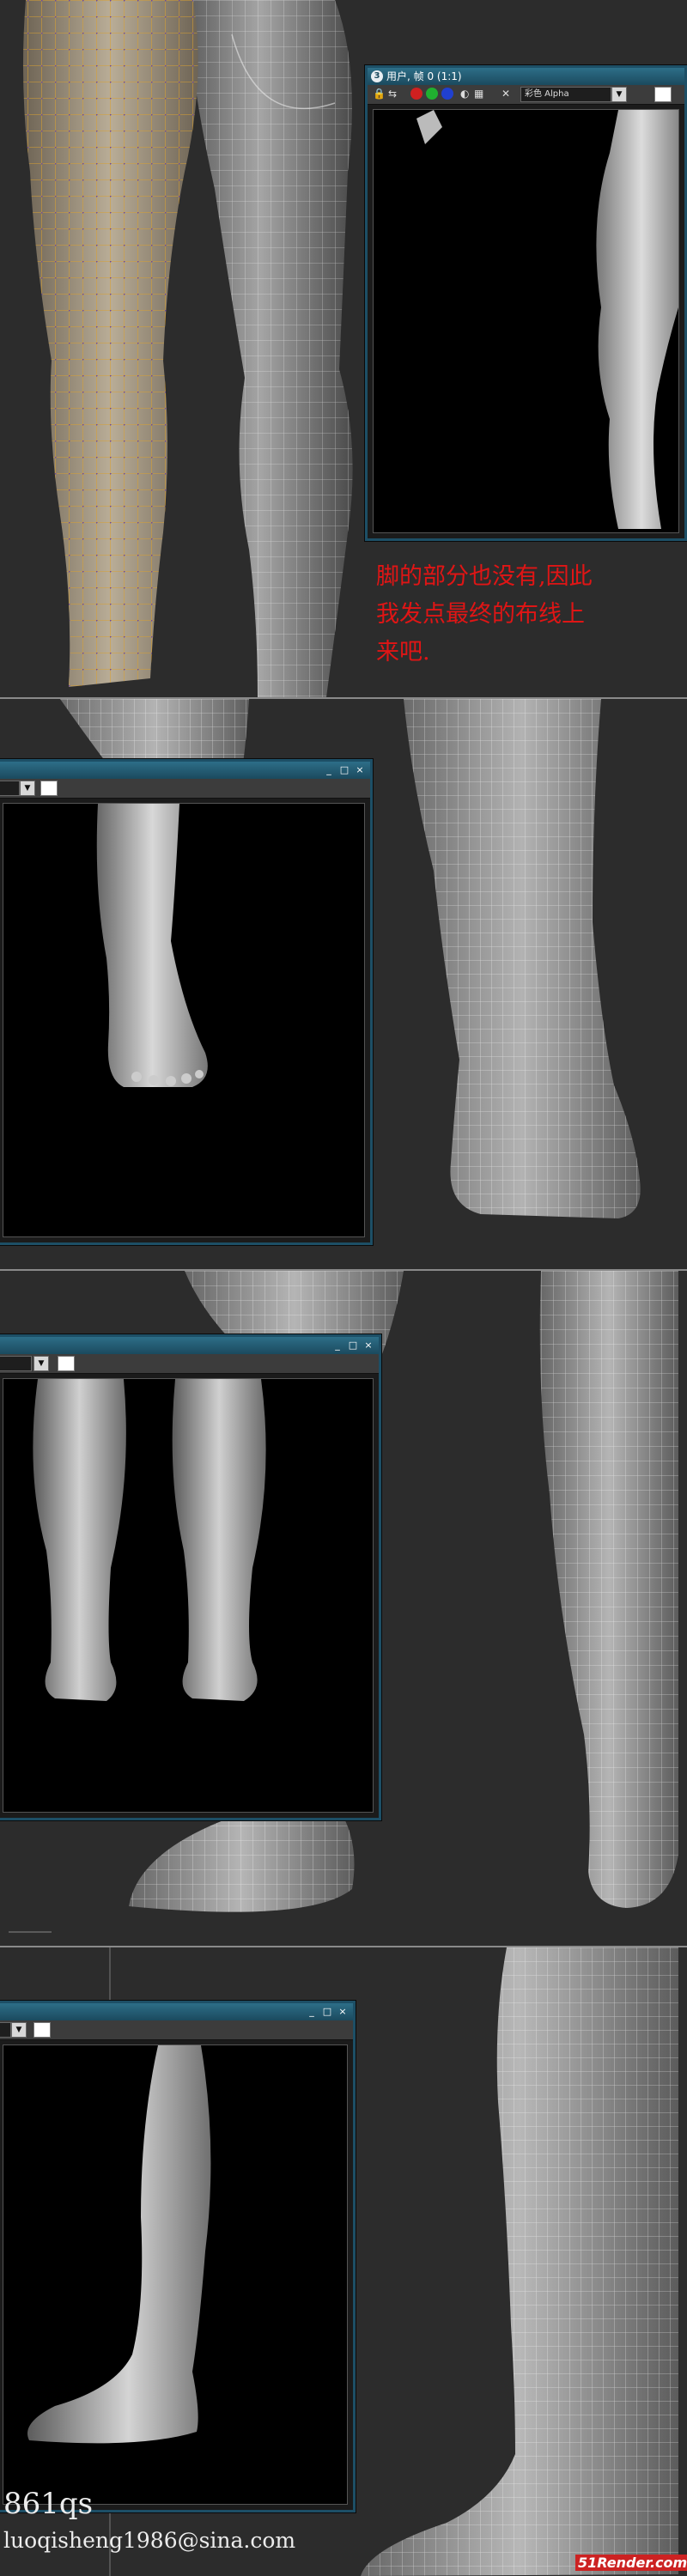 The height and width of the screenshot is (2576, 687). What do you see at coordinates (110, 344) in the screenshot?
I see `left-leg-mesh-selected` at bounding box center [110, 344].